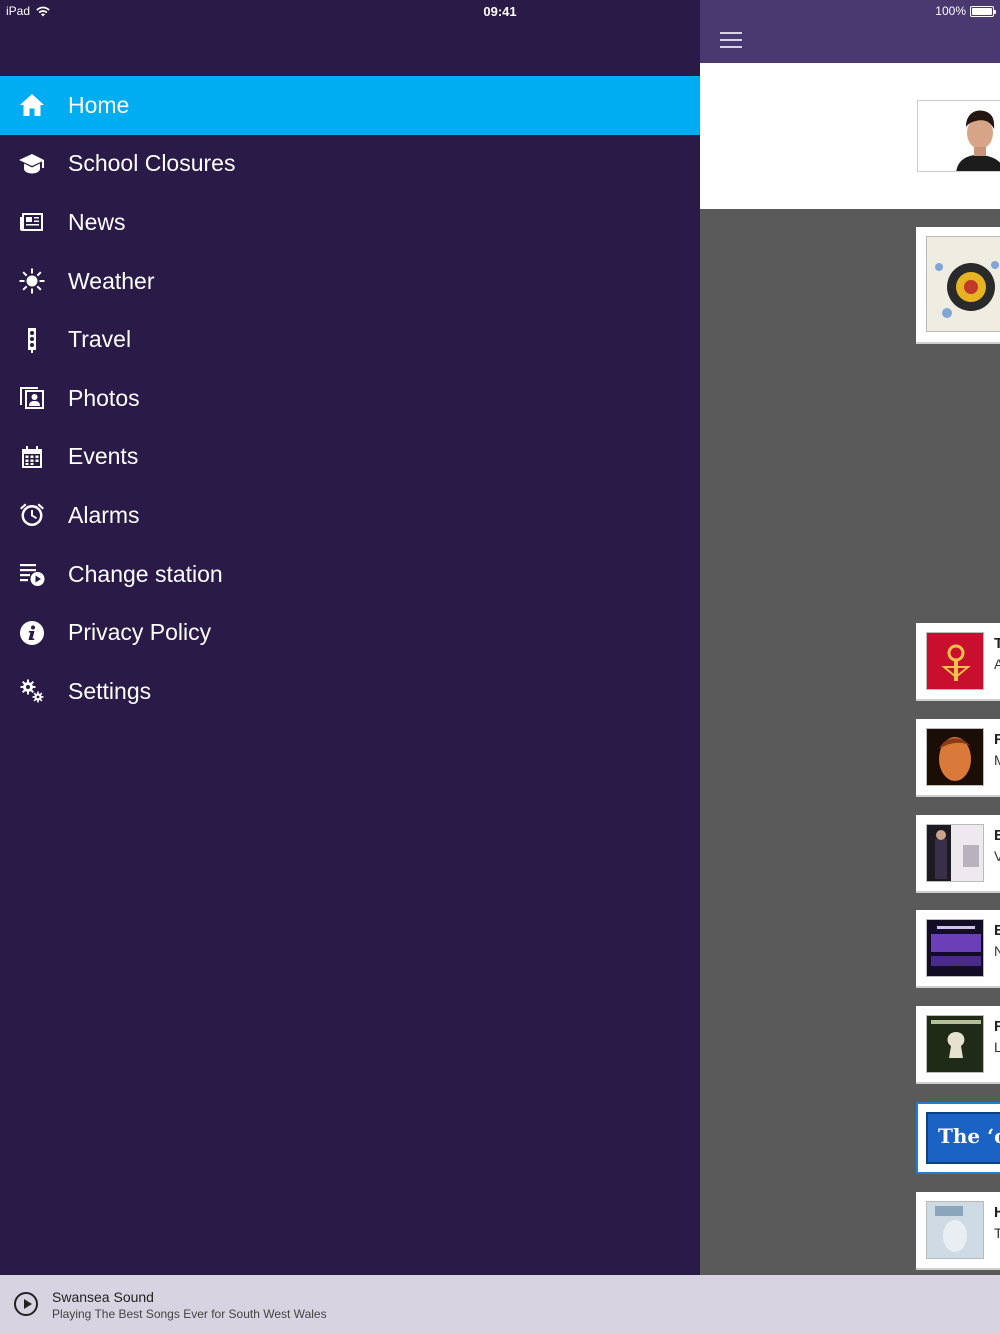 The image size is (1000, 1334). What do you see at coordinates (34, 515) in the screenshot?
I see `alarm-clock-icon` at bounding box center [34, 515].